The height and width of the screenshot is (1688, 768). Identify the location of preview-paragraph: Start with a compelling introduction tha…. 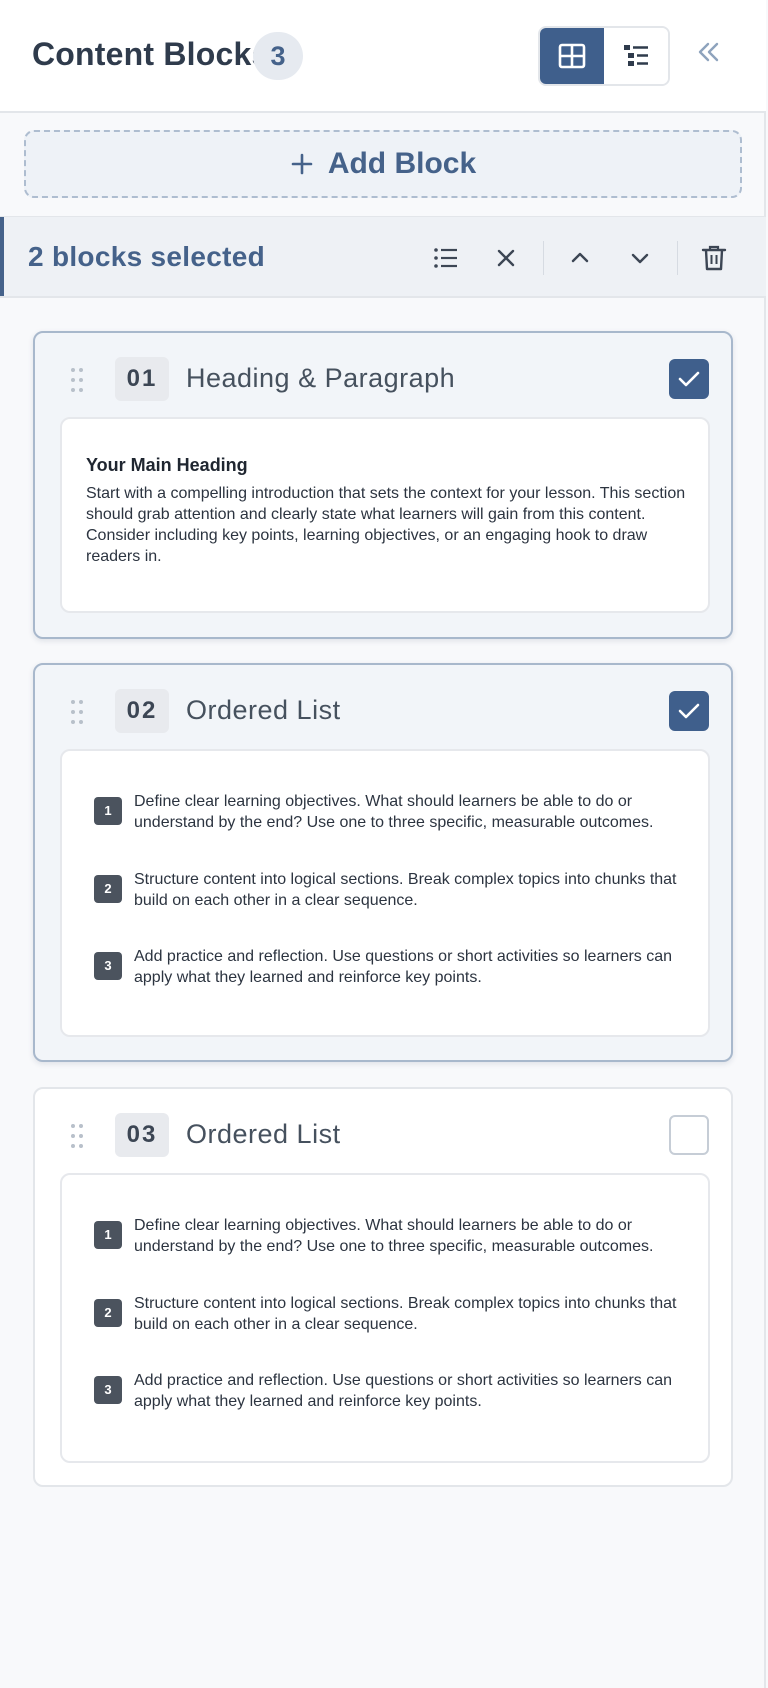
(386, 525).